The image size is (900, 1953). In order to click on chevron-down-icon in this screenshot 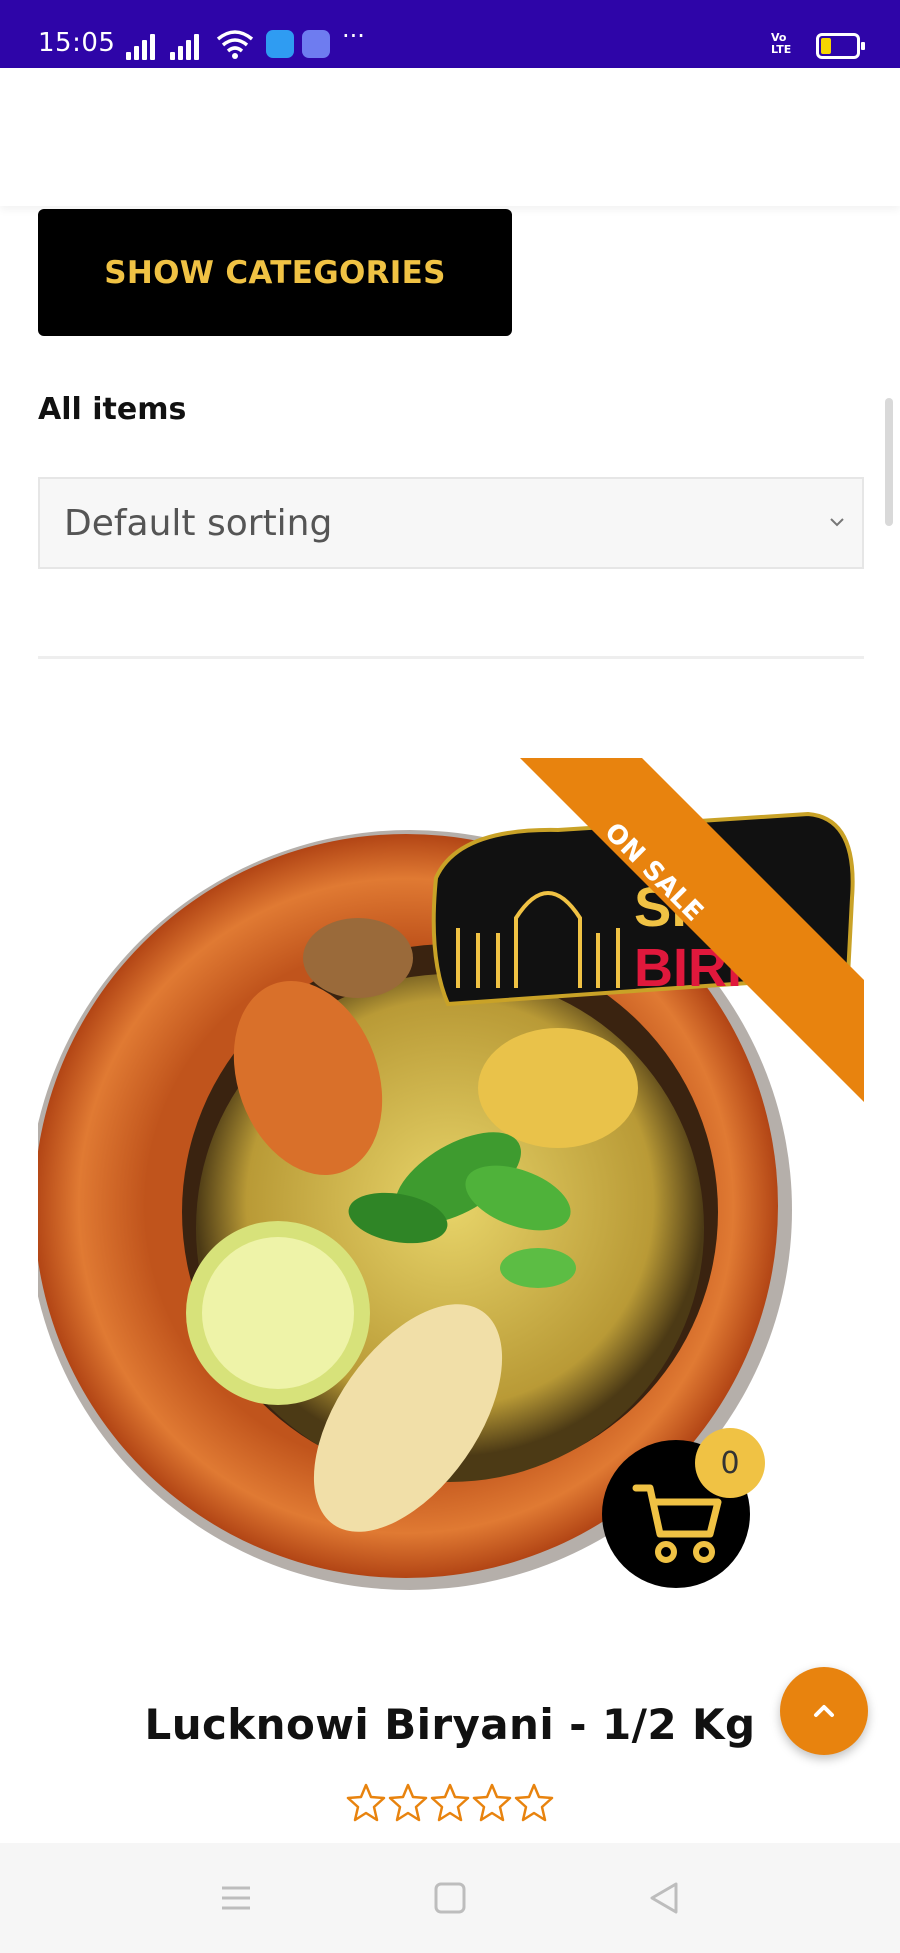, I will do `click(837, 522)`.